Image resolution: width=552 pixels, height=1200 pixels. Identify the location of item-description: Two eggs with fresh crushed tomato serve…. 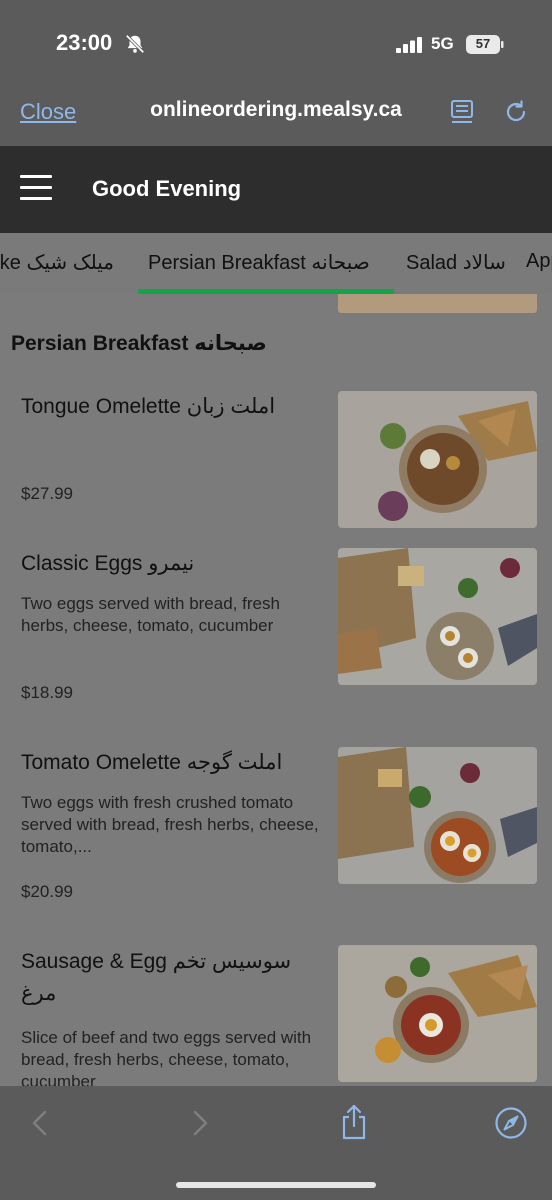
(170, 824).